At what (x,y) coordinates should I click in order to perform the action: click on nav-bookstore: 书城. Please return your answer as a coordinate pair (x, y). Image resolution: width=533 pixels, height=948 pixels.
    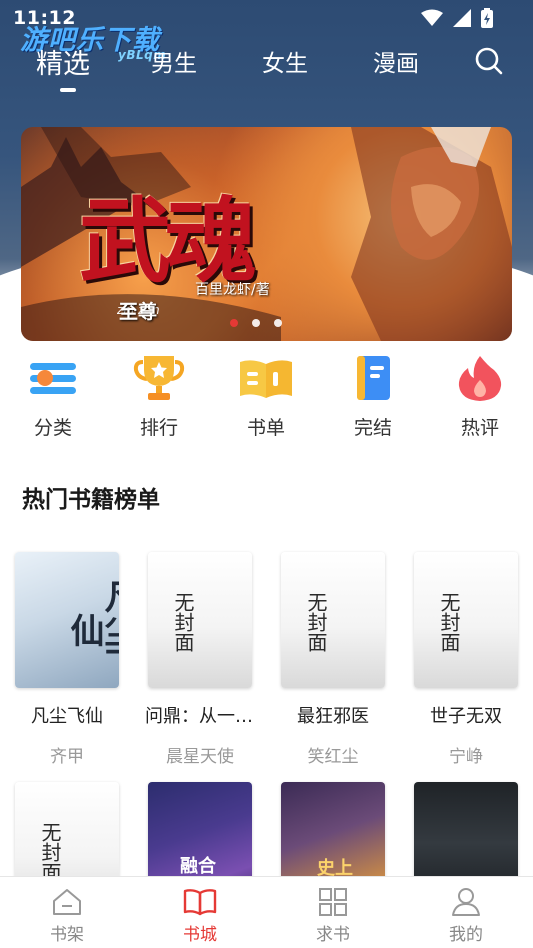
    Looking at the image, I should click on (200, 916).